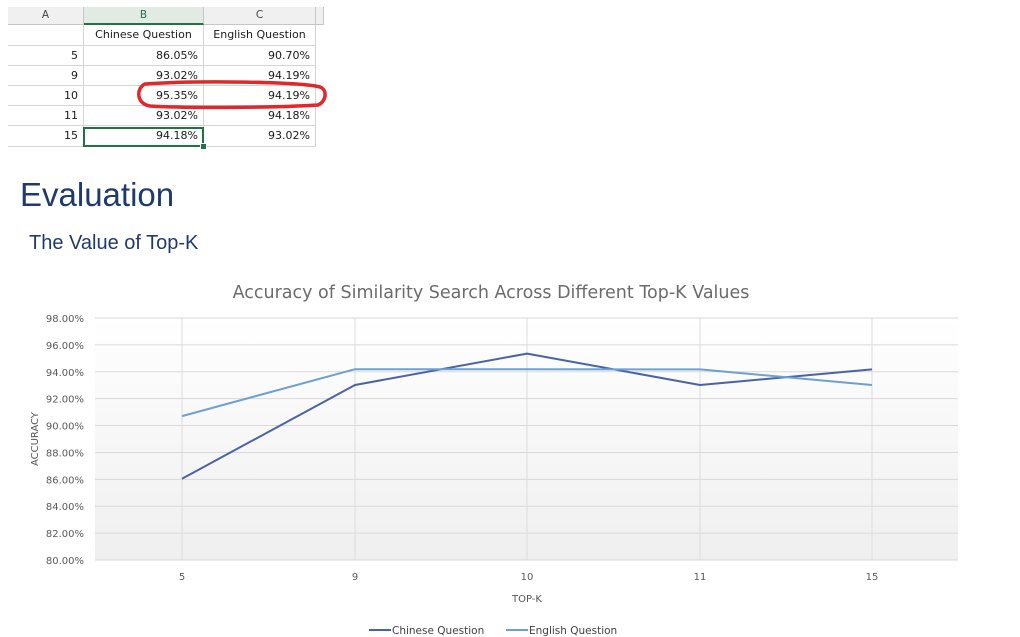 Image resolution: width=1020 pixels, height=637 pixels. What do you see at coordinates (97, 194) in the screenshot?
I see `section-title: Evaluation` at bounding box center [97, 194].